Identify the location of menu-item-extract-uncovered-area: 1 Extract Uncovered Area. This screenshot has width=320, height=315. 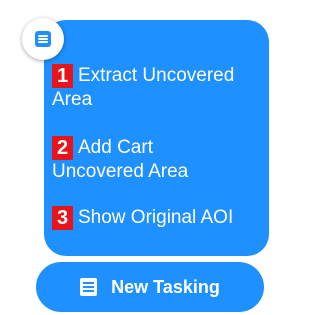
(158, 88).